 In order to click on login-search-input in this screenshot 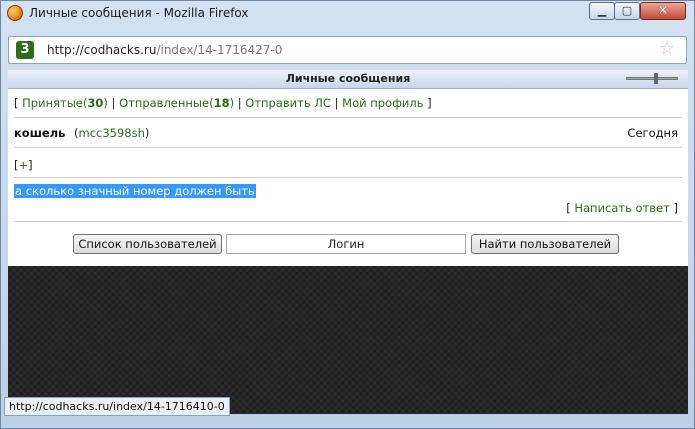, I will do `click(346, 244)`.